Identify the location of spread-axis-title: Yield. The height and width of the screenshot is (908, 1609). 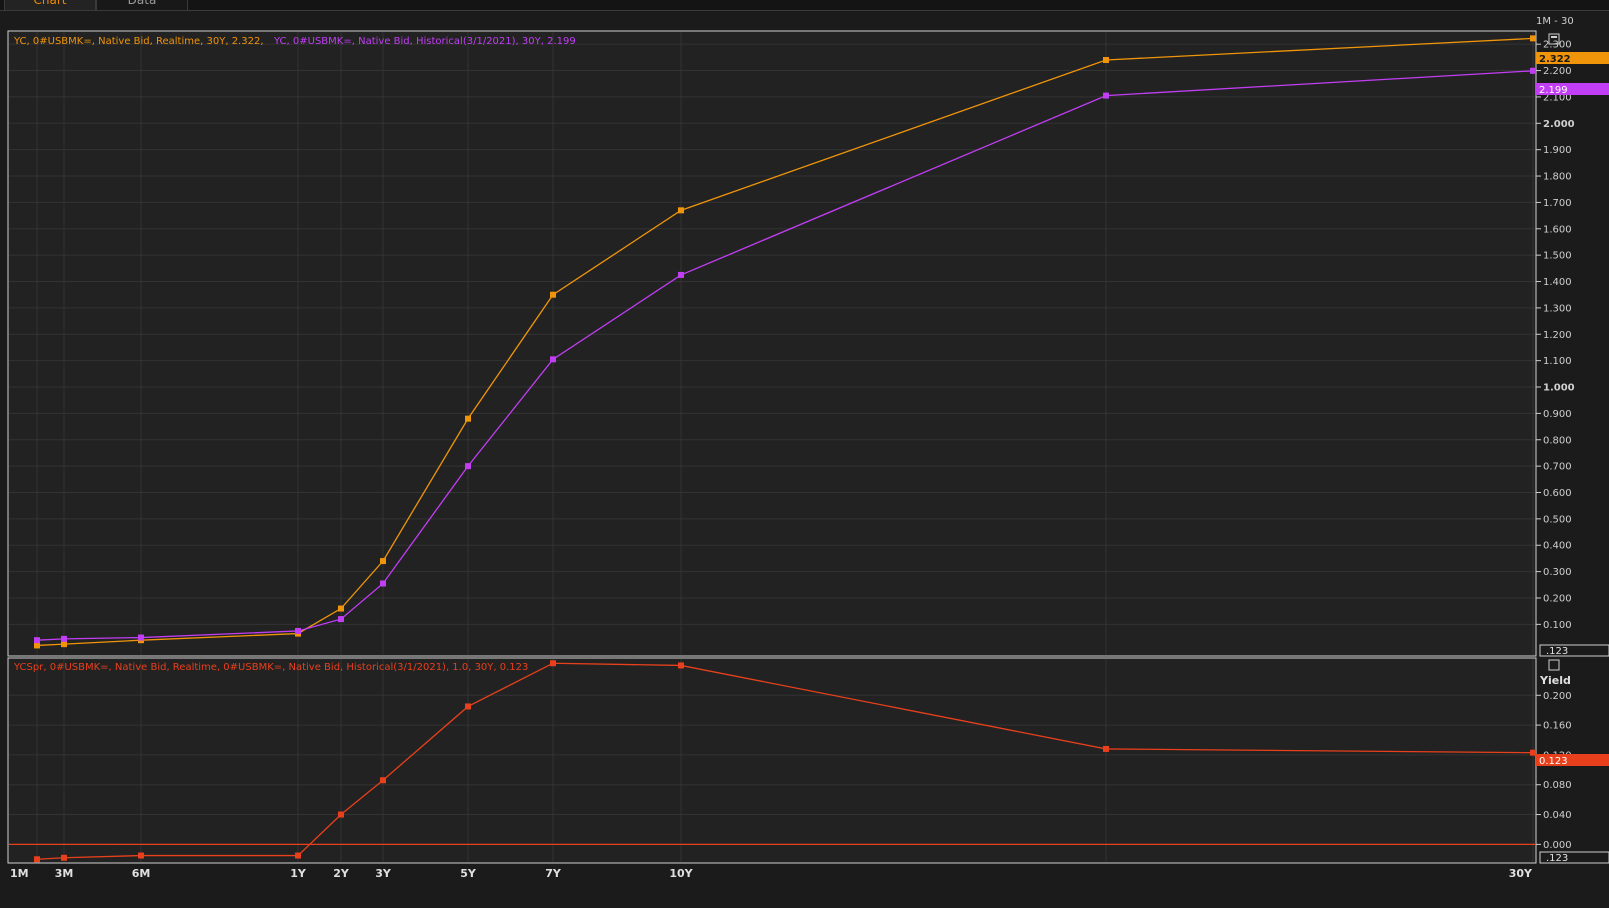
(1555, 680).